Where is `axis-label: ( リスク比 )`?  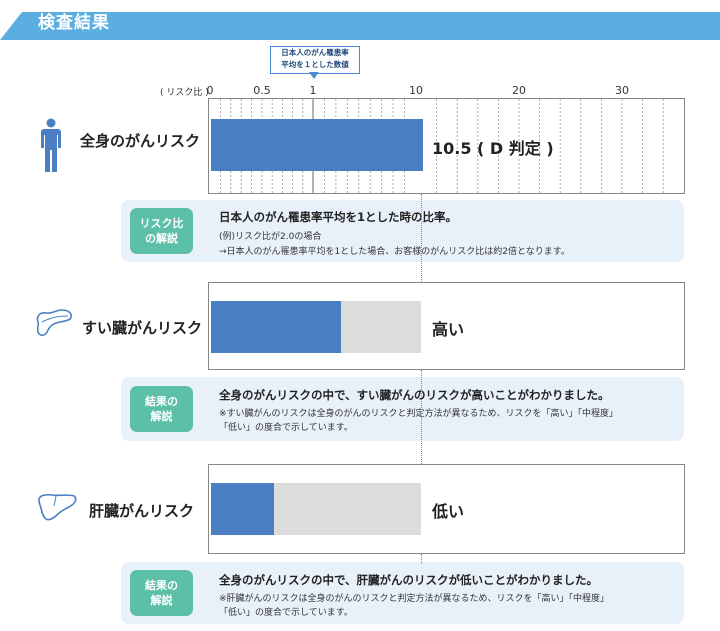 axis-label: ( リスク比 ) is located at coordinates (184, 93).